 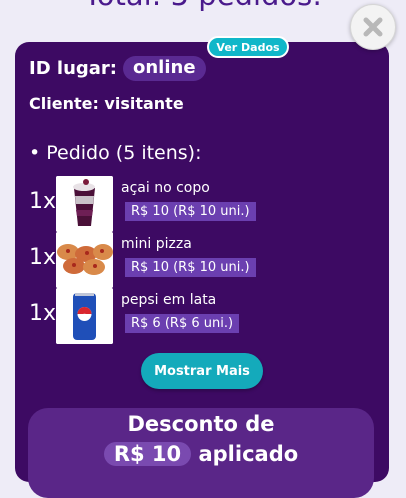 I want to click on discount-line: R$ 10 aplicado, so click(x=201, y=454).